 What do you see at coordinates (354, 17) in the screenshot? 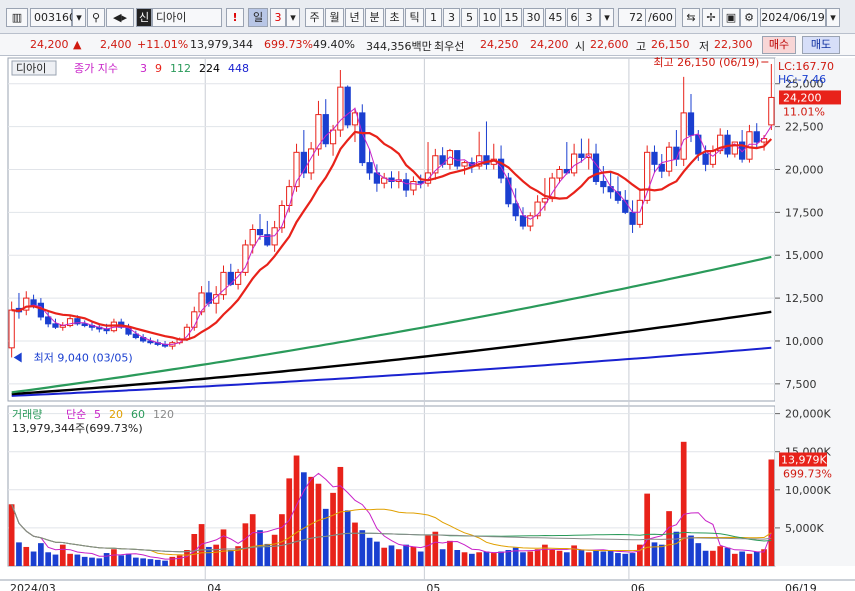
I see `period-button-2: 년` at bounding box center [354, 17].